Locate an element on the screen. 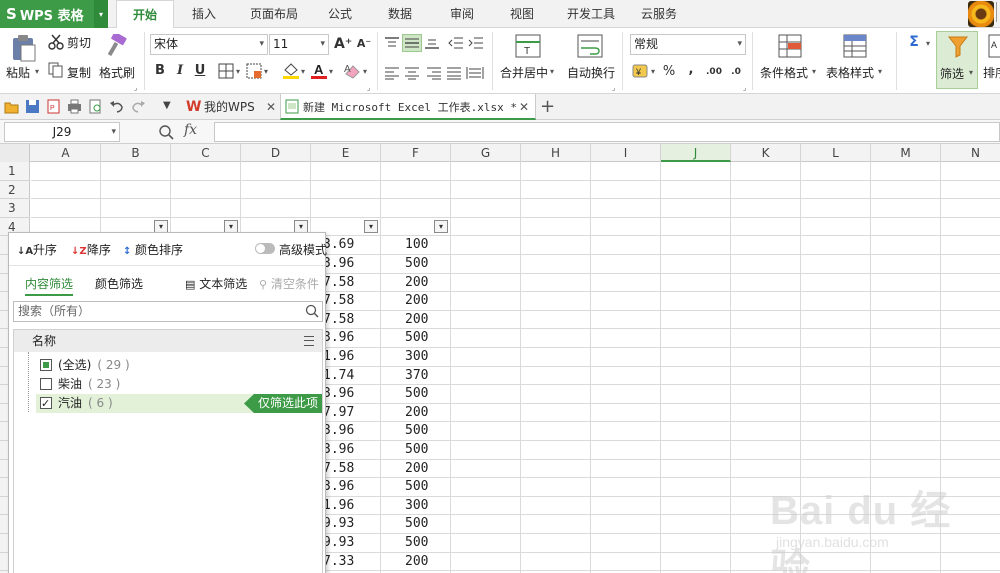 The image size is (1000, 573). name-box: J29 is located at coordinates (62, 132).